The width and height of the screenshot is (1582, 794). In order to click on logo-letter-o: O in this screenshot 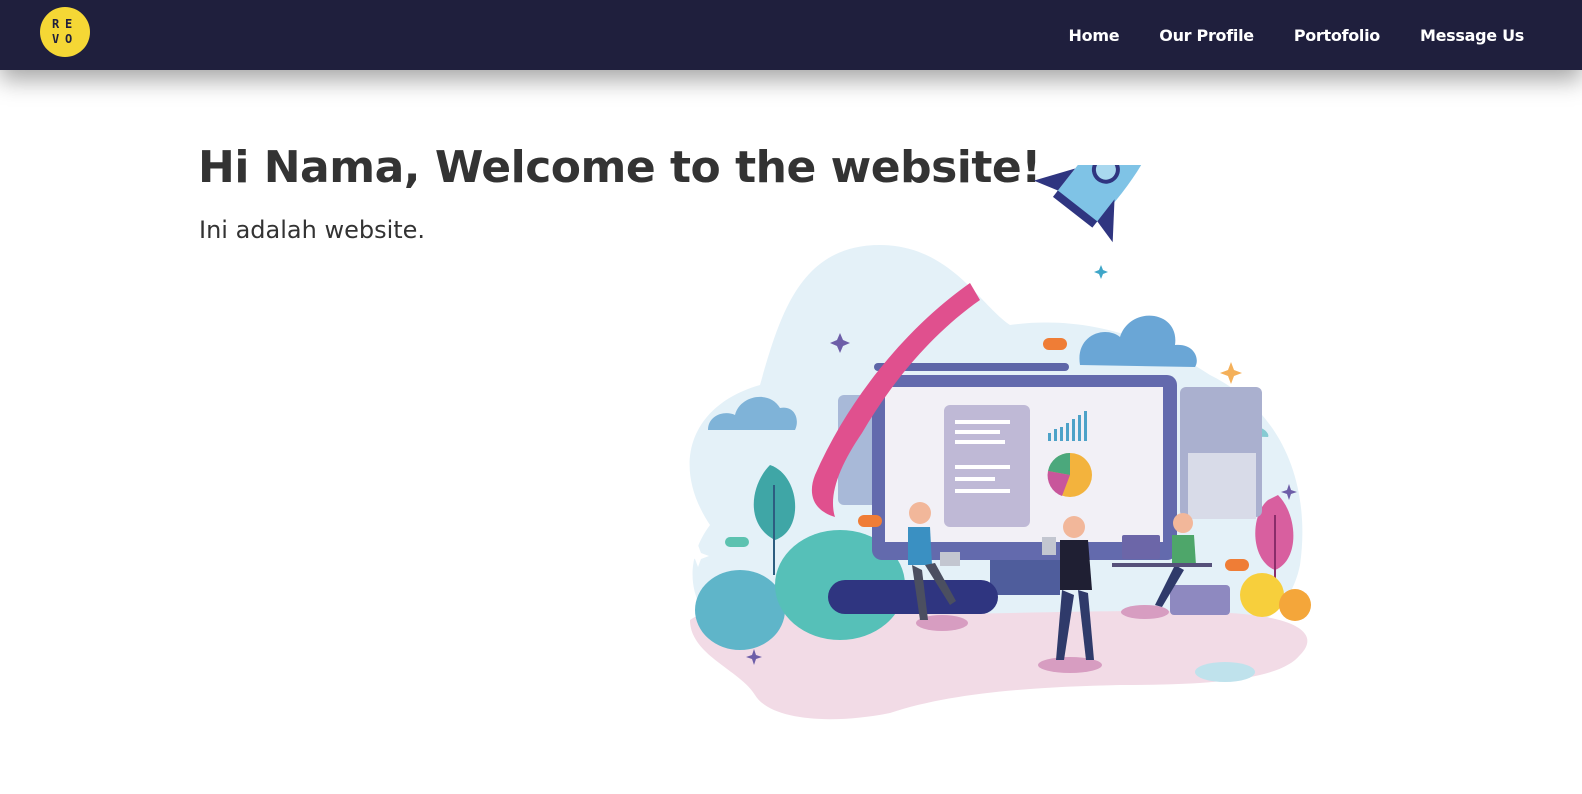, I will do `click(69, 39)`.